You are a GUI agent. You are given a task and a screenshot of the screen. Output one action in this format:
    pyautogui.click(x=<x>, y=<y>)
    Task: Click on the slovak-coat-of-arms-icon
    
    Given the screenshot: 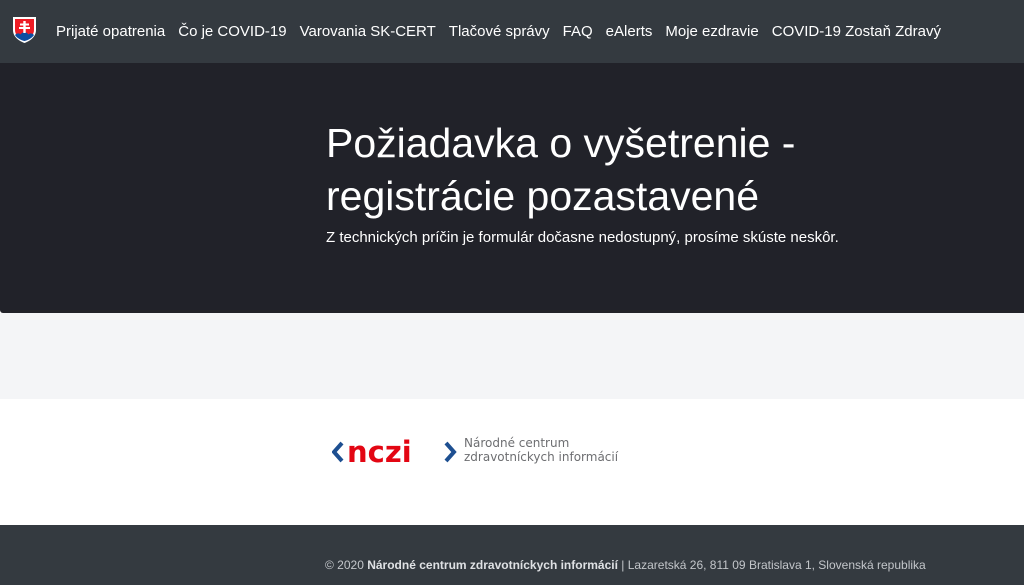 What is the action you would take?
    pyautogui.click(x=24, y=30)
    